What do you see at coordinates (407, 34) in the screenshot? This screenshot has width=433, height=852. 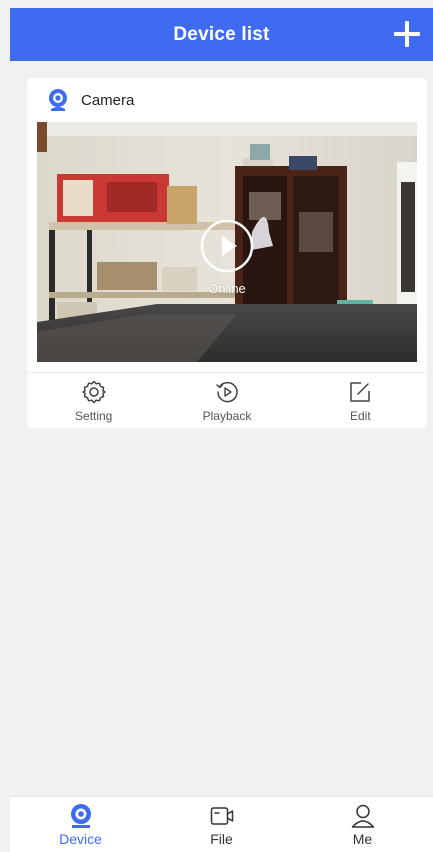 I see `add-device-button` at bounding box center [407, 34].